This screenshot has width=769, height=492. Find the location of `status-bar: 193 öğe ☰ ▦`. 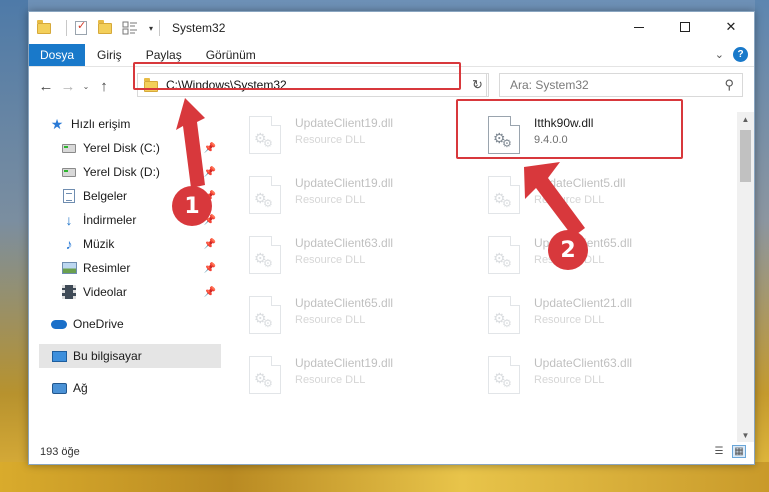

status-bar: 193 öğe ☰ ▦ is located at coordinates (391, 452).